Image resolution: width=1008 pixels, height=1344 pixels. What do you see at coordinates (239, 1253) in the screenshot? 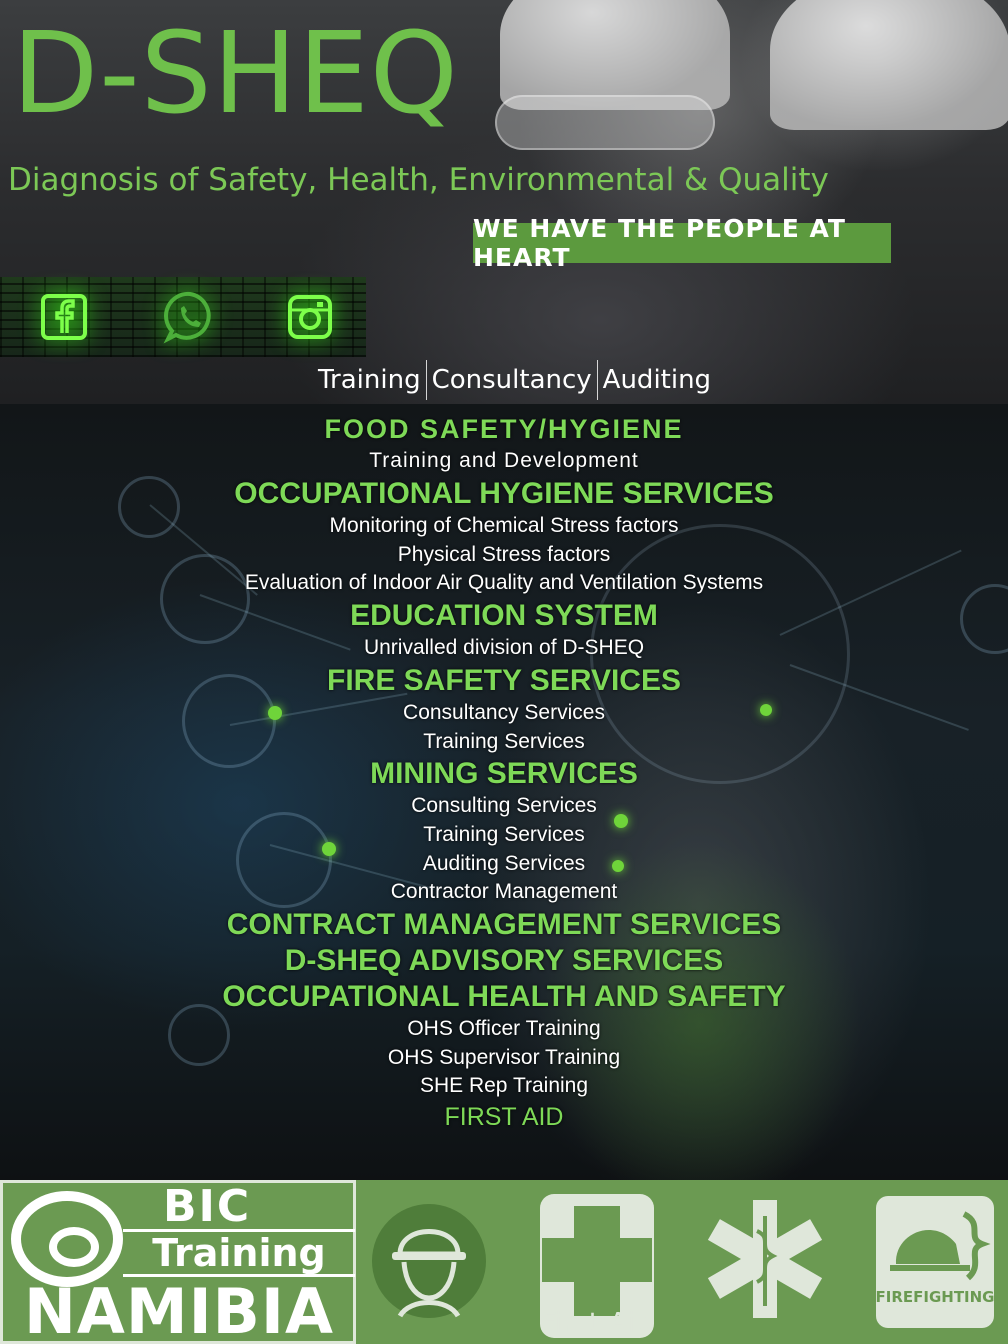
I see `bic-training-word: Training` at bounding box center [239, 1253].